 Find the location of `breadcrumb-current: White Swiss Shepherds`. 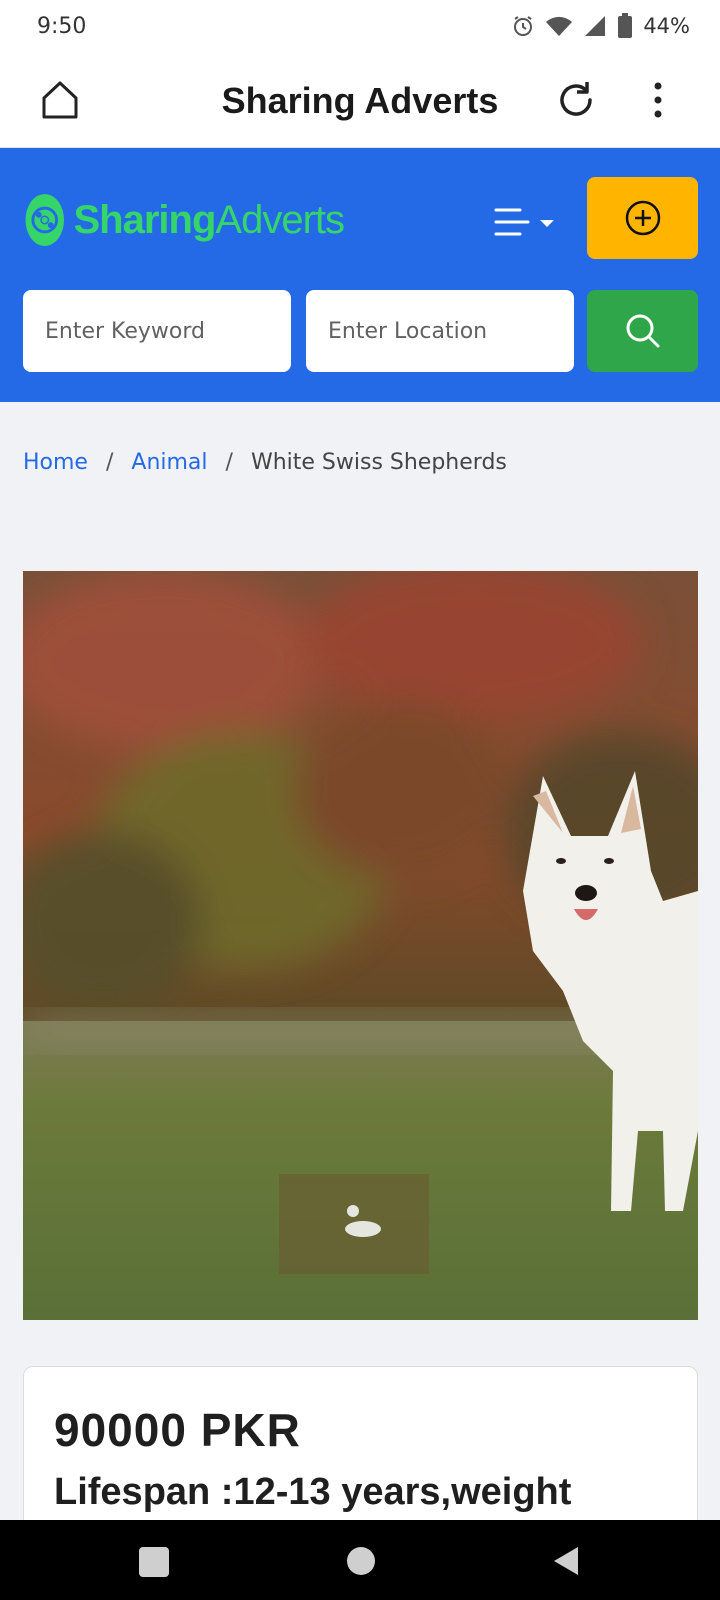

breadcrumb-current: White Swiss Shepherds is located at coordinates (378, 462).